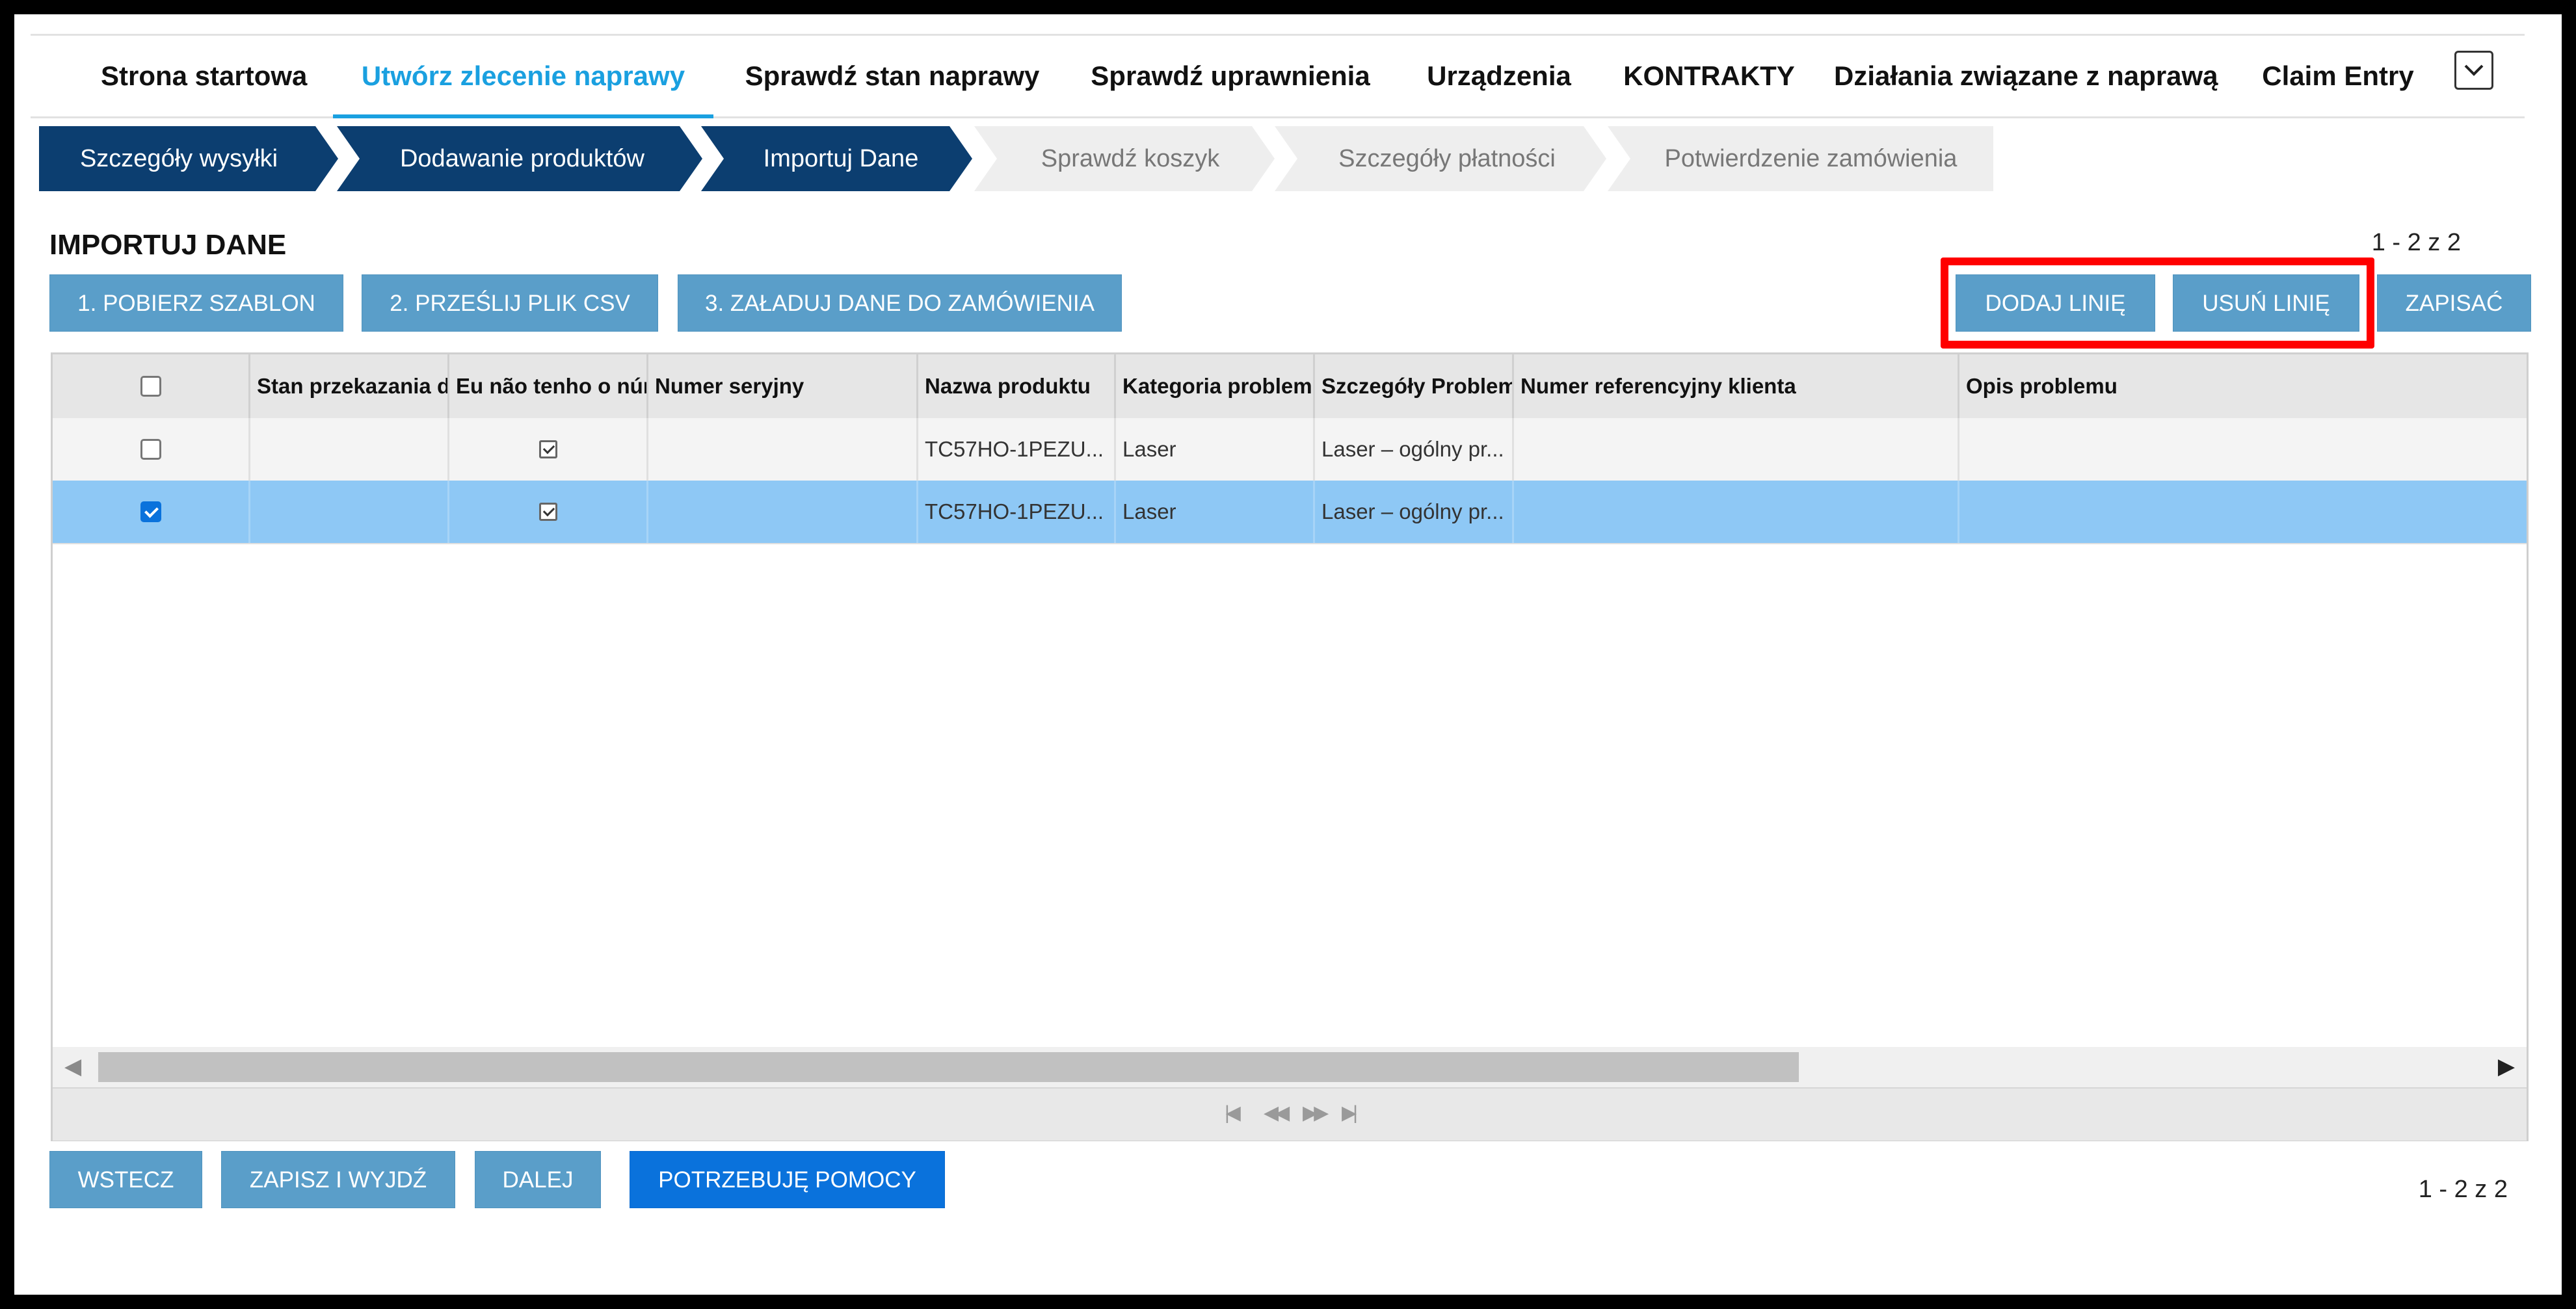  I want to click on grid-pager: |◀ ◀◀ ▶▶ ▶|, so click(1290, 1114).